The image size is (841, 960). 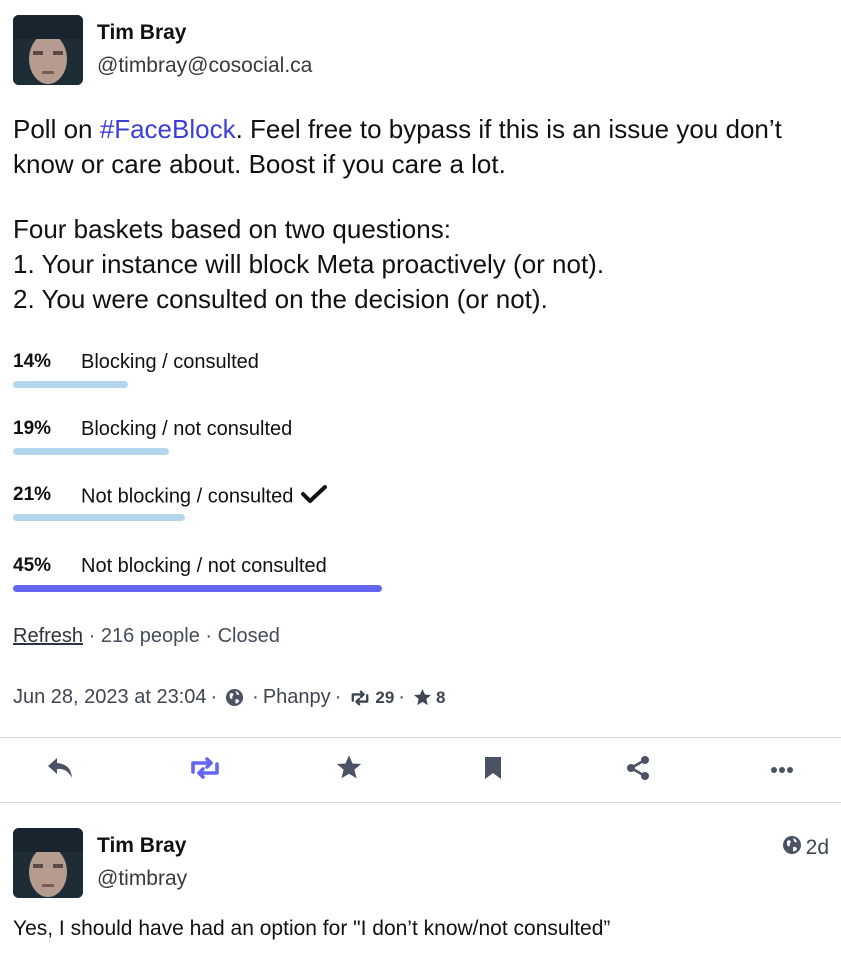 I want to click on boost-count-icon, so click(x=360, y=698).